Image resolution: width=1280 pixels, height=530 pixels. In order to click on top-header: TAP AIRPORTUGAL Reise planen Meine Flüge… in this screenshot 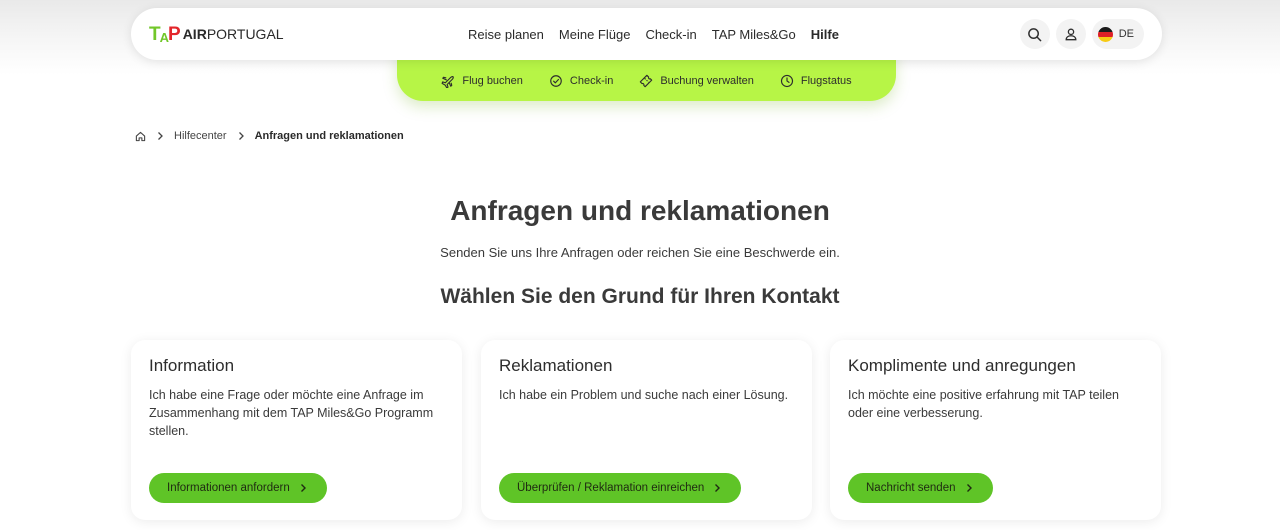, I will do `click(646, 34)`.